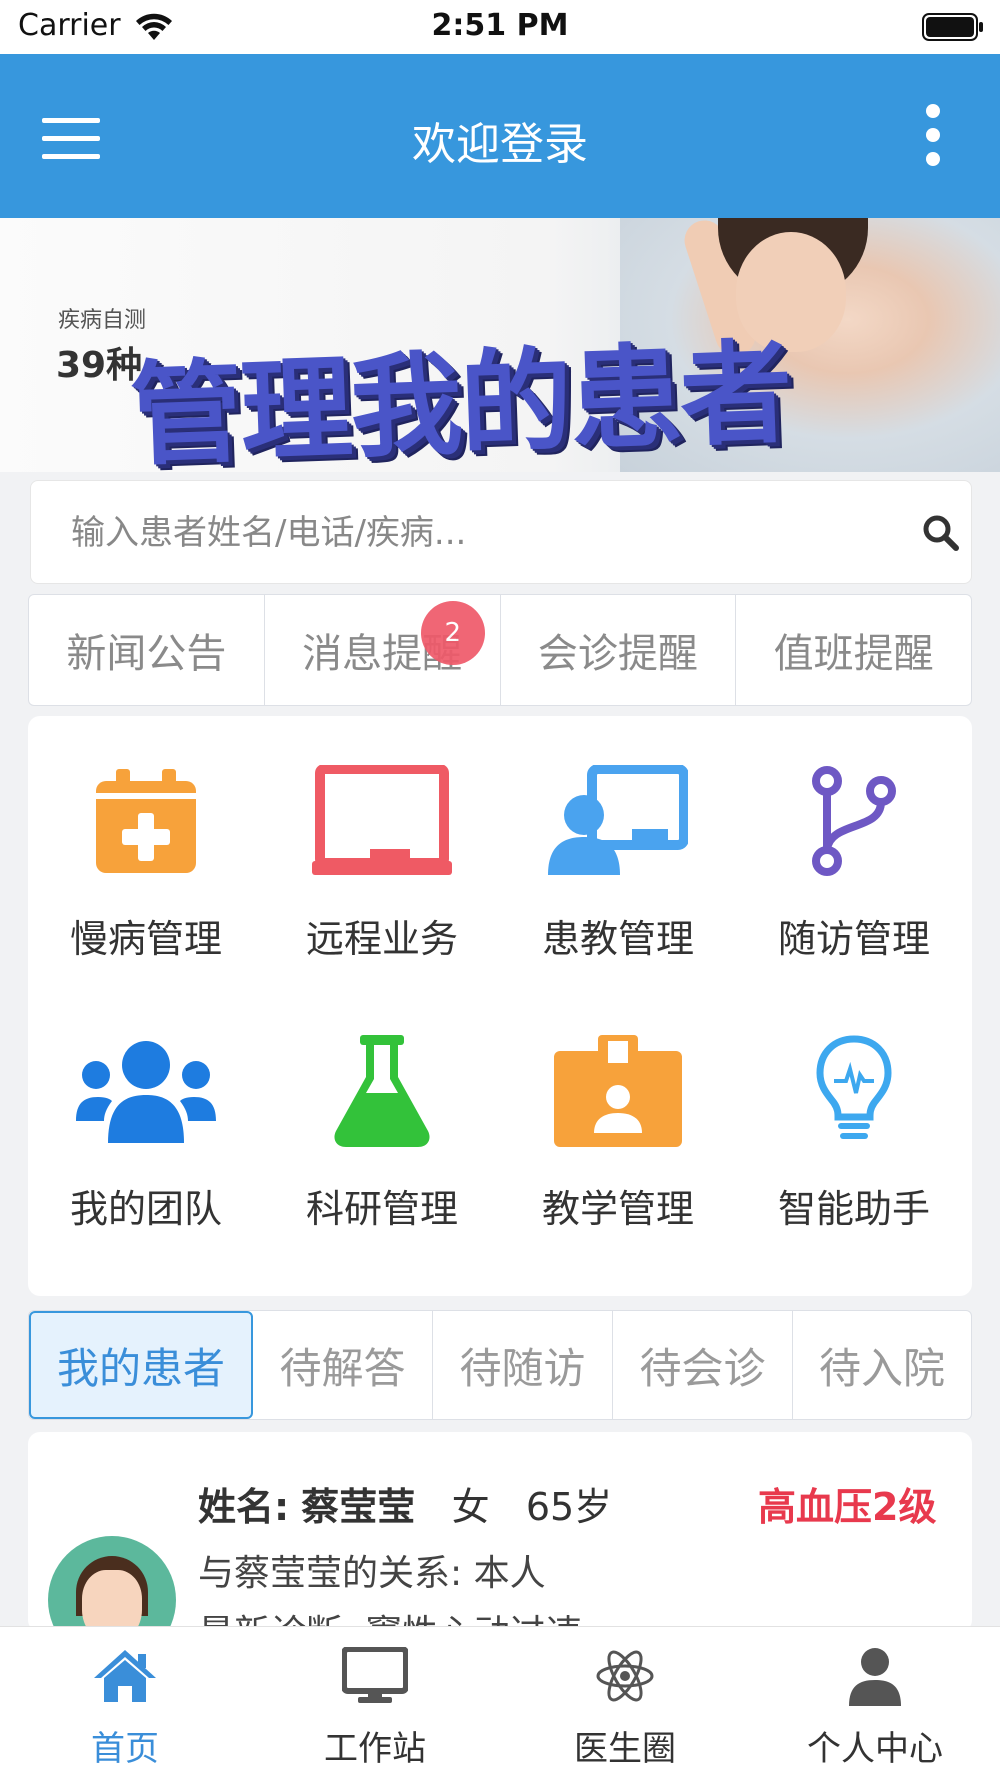  I want to click on tab-pending-consultation: 待会诊, so click(703, 1365).